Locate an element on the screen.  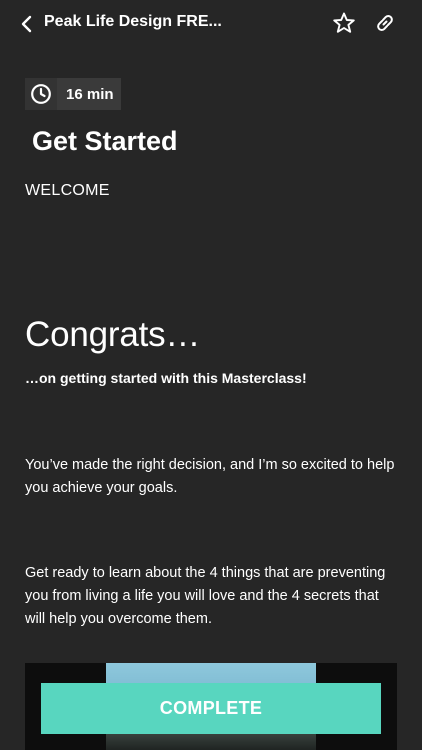
clock-icon-container is located at coordinates (41, 94).